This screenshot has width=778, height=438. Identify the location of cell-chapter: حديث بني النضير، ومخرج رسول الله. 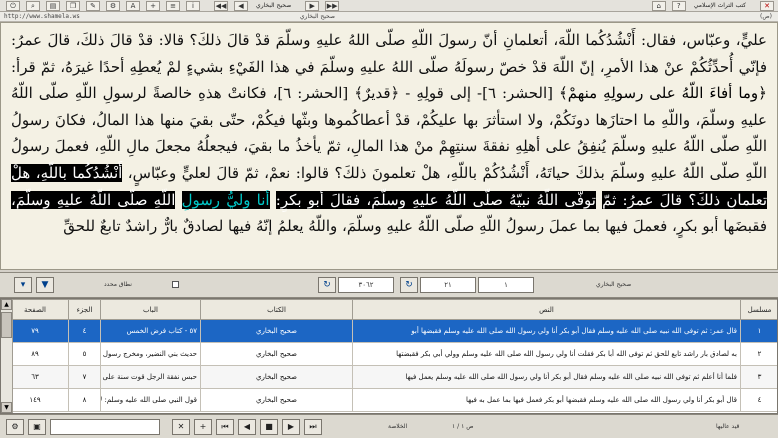
(150, 354).